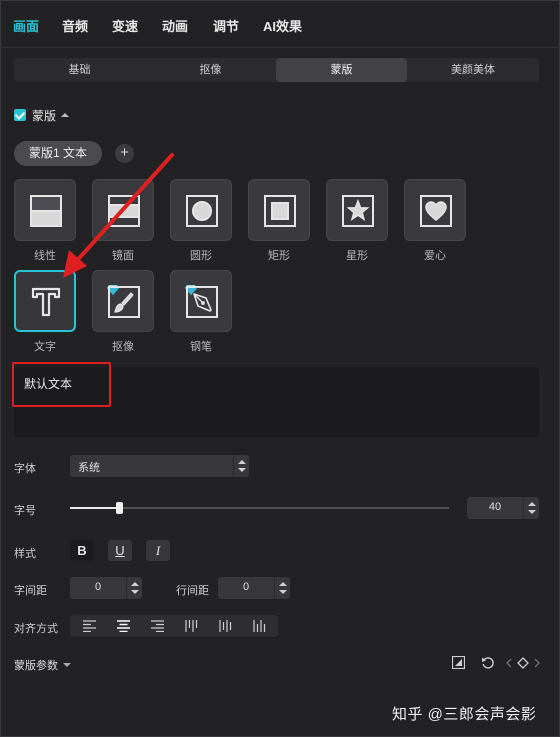 The height and width of the screenshot is (737, 560). I want to click on char-spacing-input: 0, so click(106, 588).